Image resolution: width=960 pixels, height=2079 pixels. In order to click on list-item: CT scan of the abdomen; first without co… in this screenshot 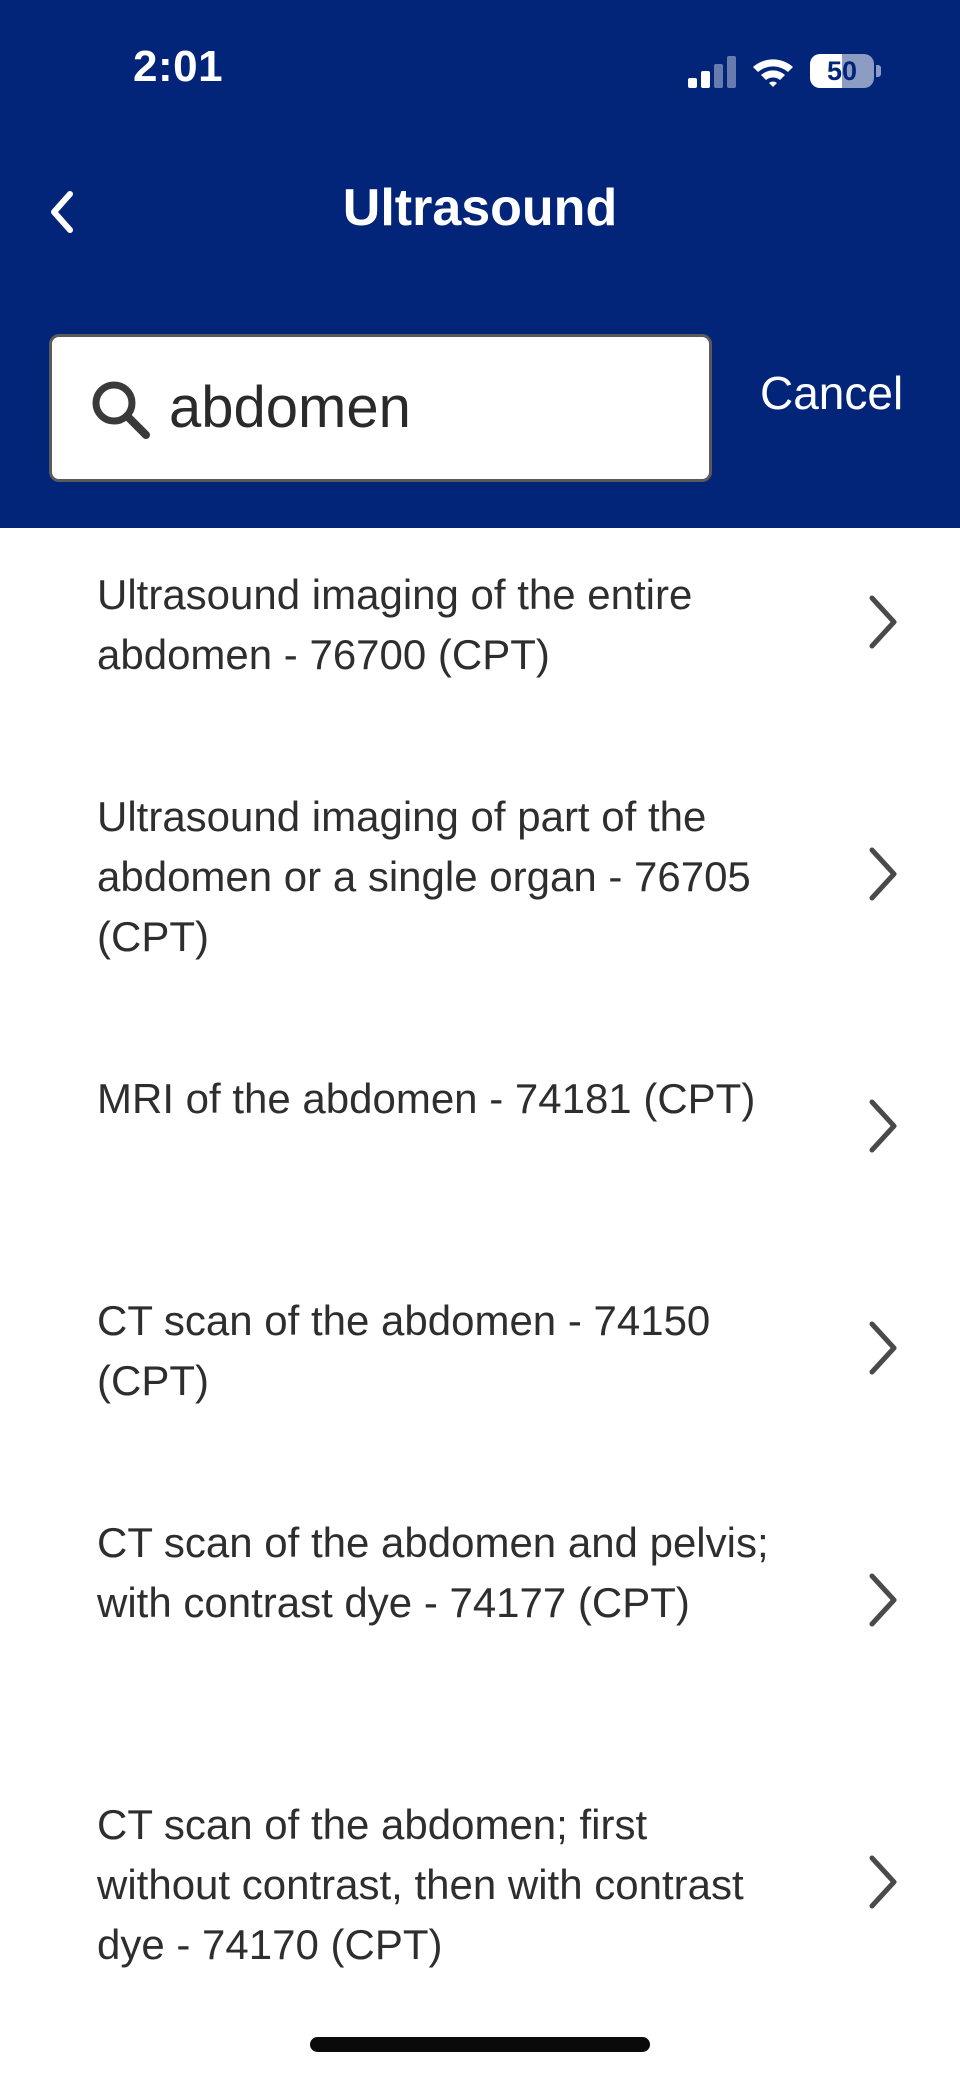, I will do `click(480, 1888)`.